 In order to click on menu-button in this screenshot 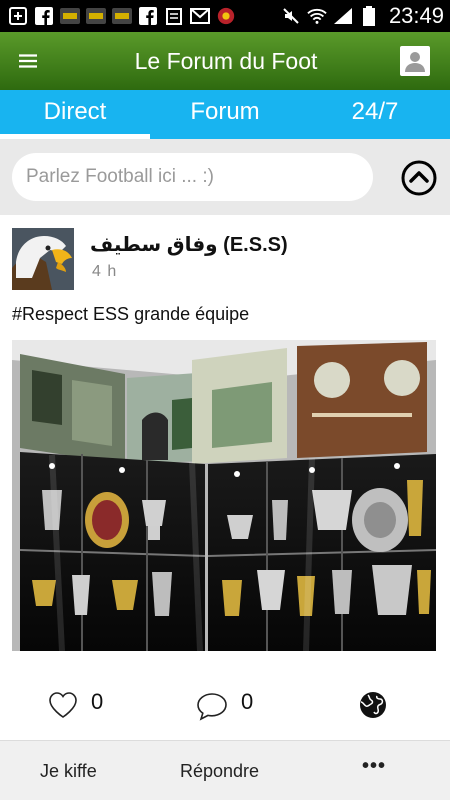, I will do `click(28, 61)`.